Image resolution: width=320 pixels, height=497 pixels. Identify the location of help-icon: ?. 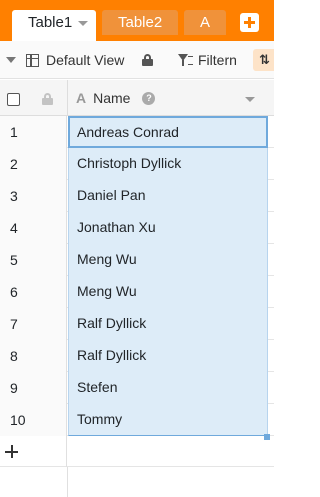
(149, 98).